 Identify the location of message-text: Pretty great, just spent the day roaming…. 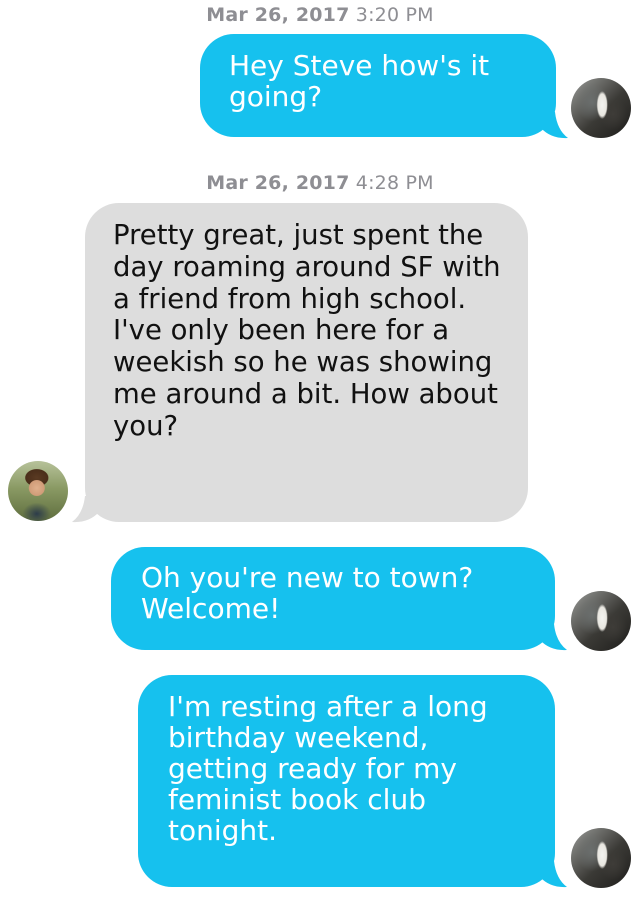
(307, 330).